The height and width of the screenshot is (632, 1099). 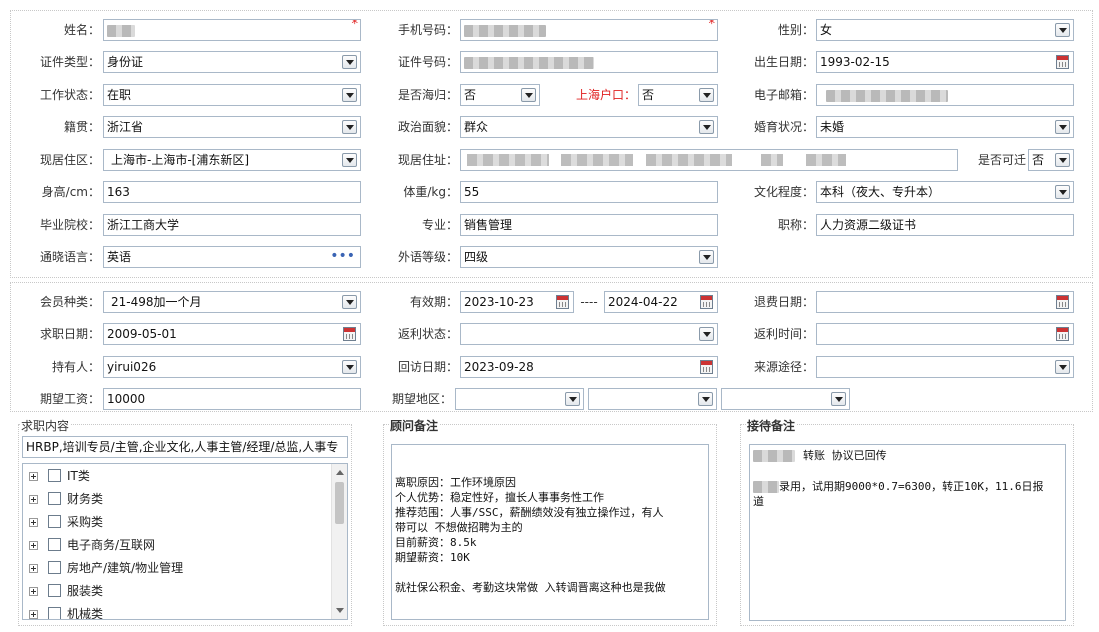 What do you see at coordinates (232, 160) in the screenshot?
I see `residence-area-select: 上海市-上海市-[浦东新区]` at bounding box center [232, 160].